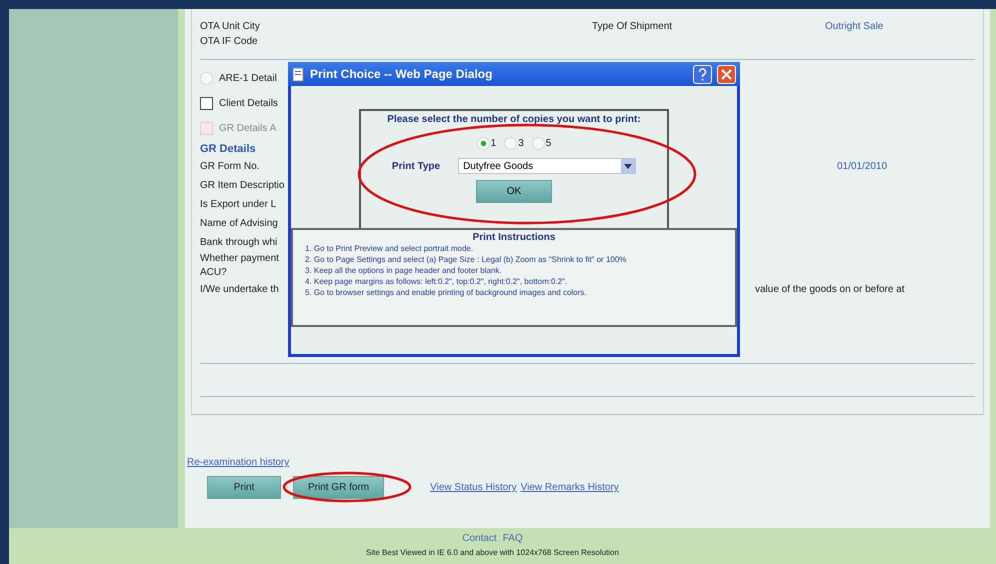  What do you see at coordinates (492, 552) in the screenshot?
I see `footer-note: Site Best Viewed in IE 6.0 and above with 1024x768 Screen Resolution` at bounding box center [492, 552].